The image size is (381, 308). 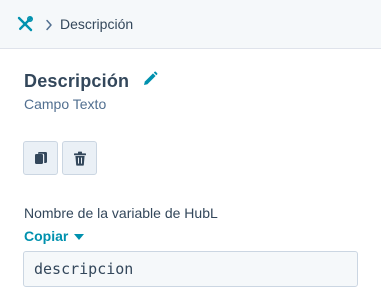 I want to click on clone-button, so click(x=40, y=158).